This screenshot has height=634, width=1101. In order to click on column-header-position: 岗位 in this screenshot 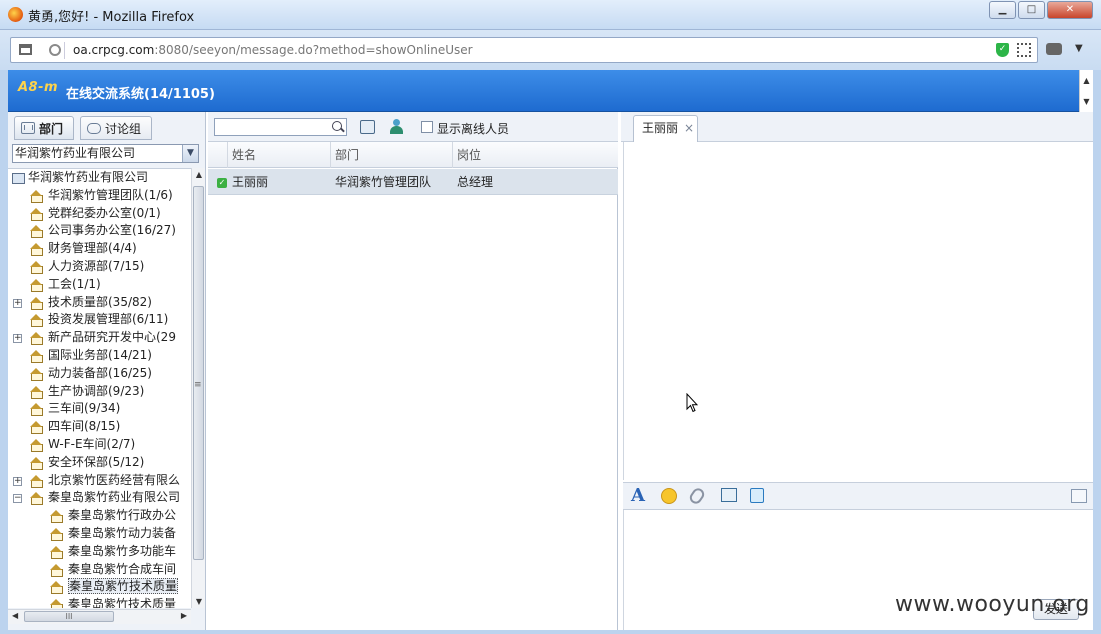, I will do `click(535, 155)`.